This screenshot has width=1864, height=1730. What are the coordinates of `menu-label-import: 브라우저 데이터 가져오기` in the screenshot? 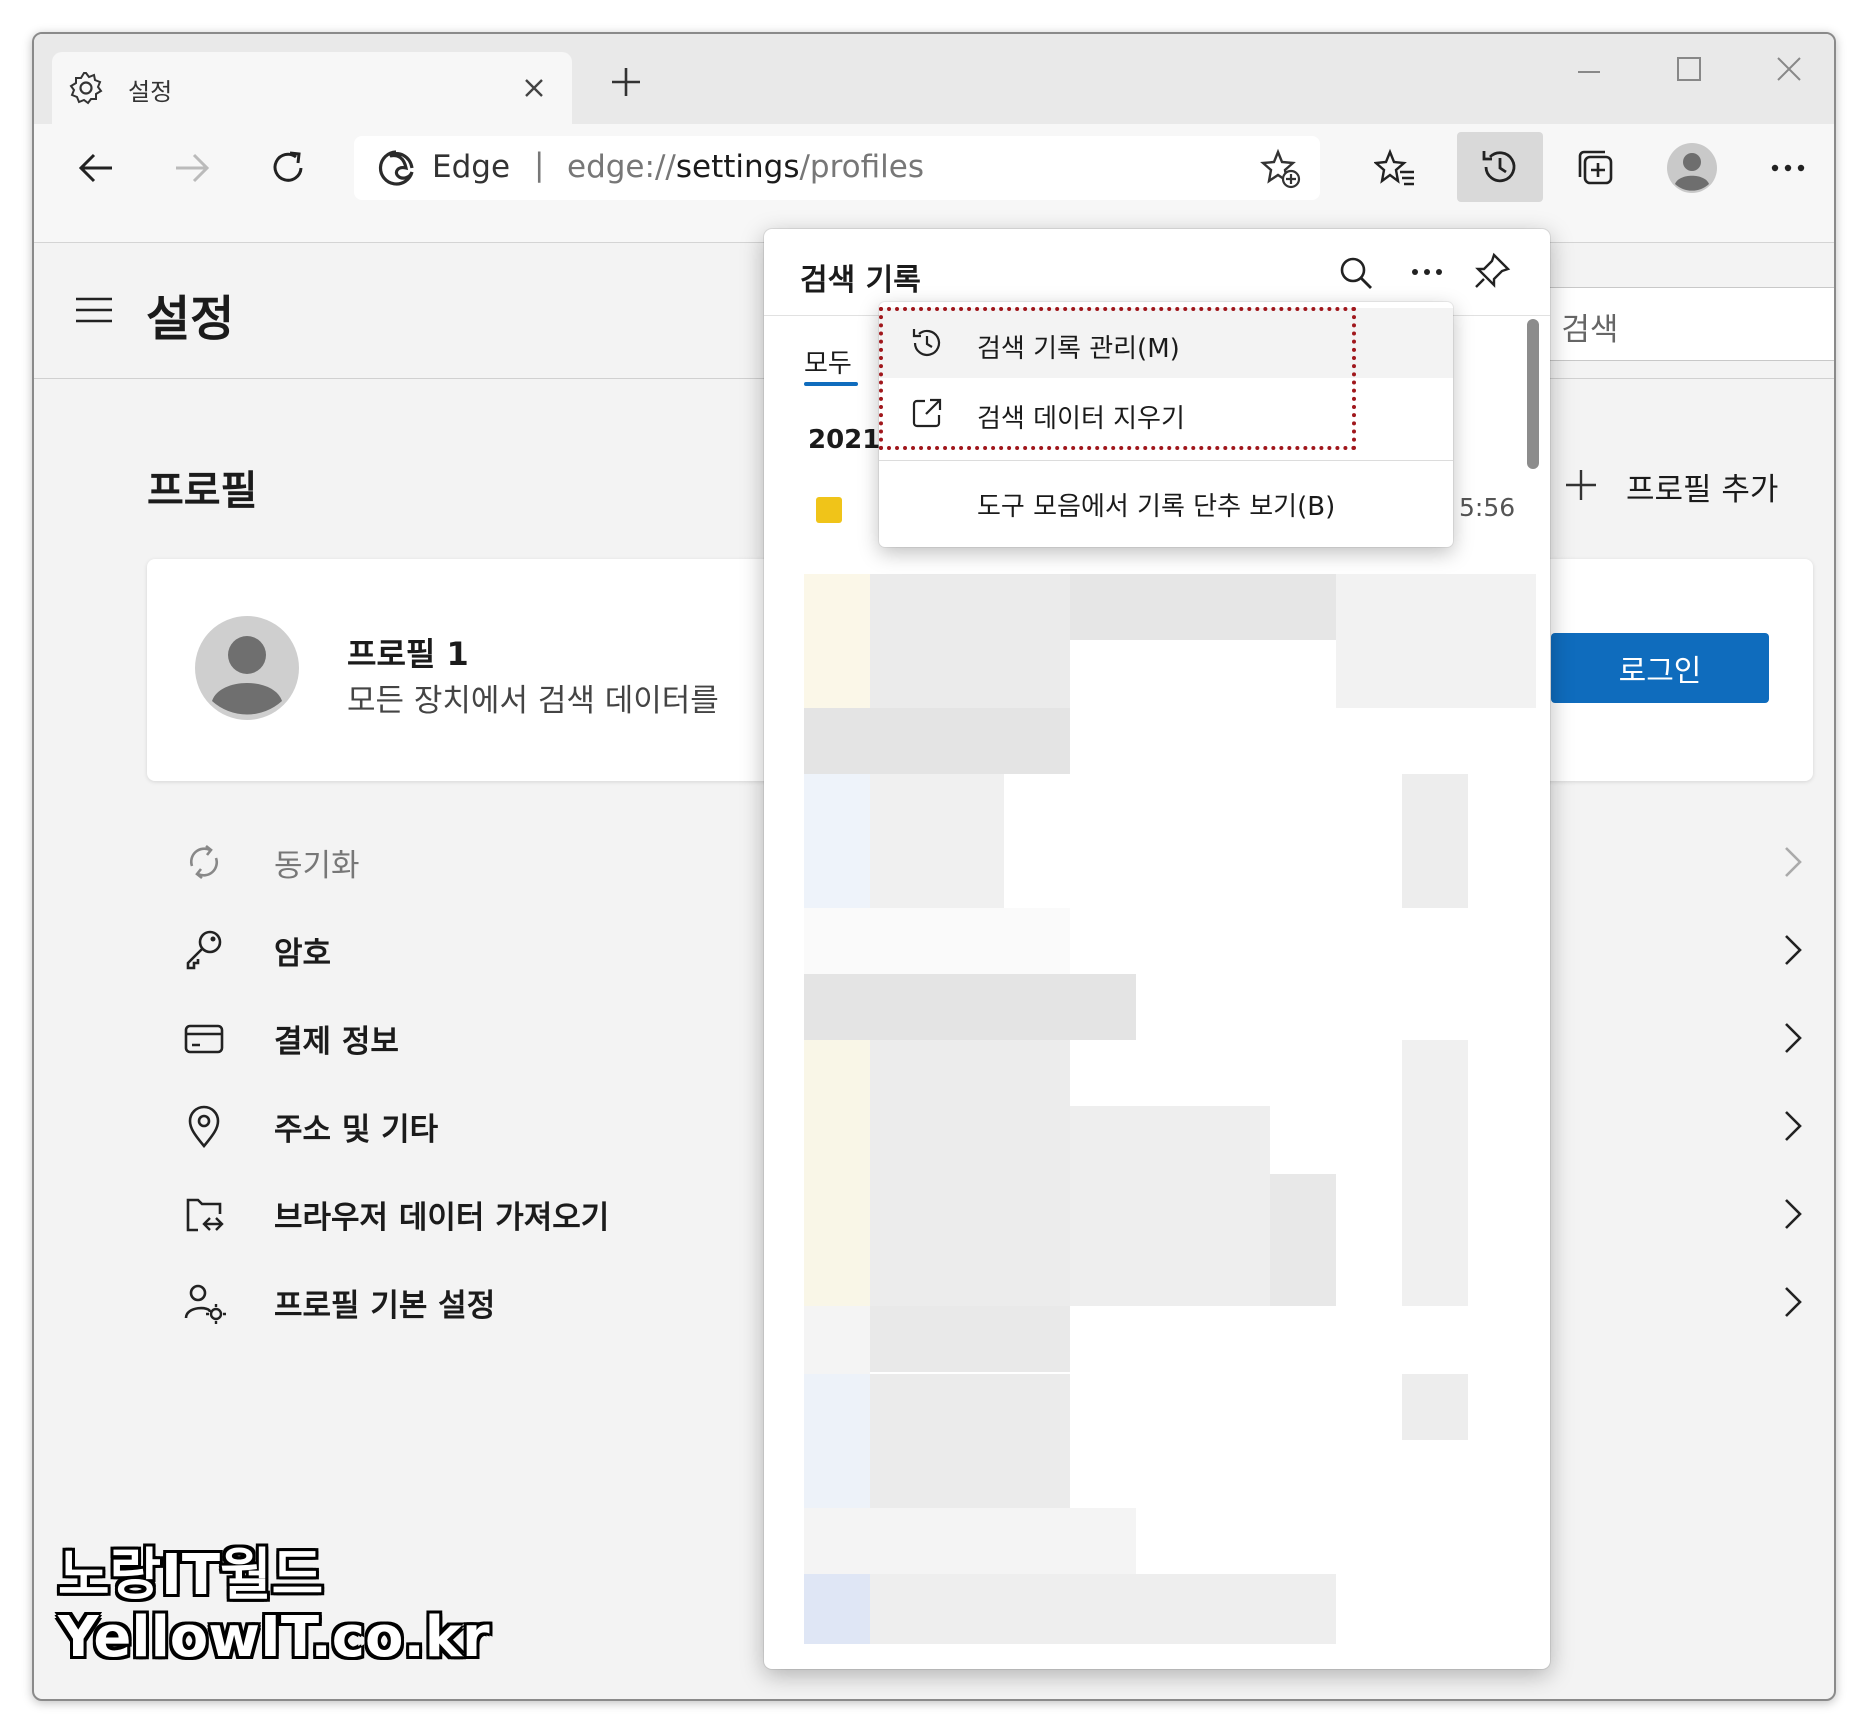 It's located at (442, 1218).